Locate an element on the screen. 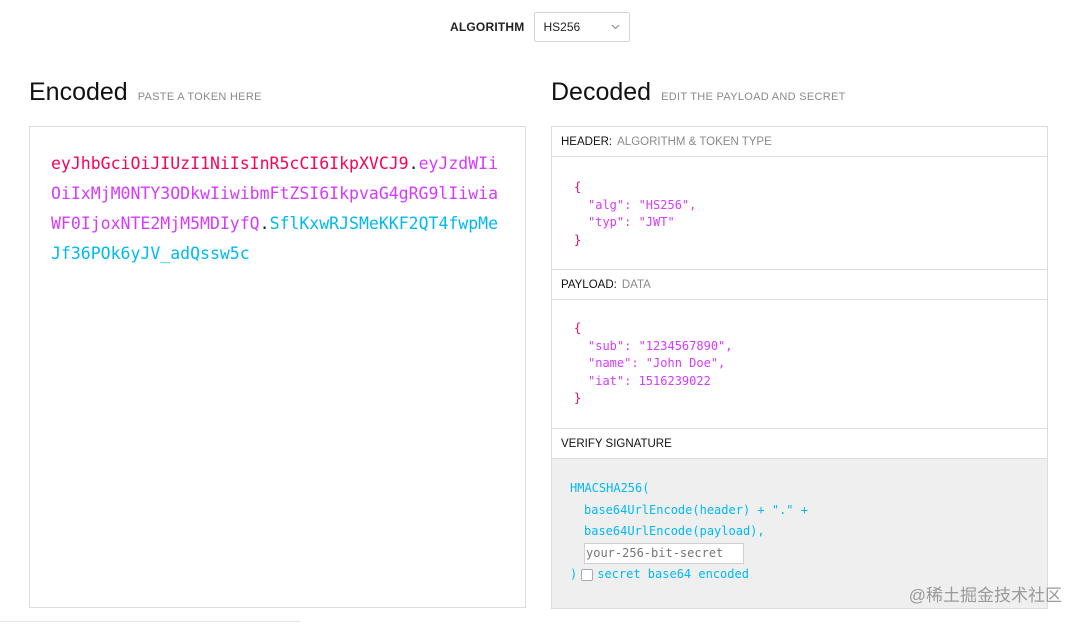  token-header-part: eyJhbGciOiJIUzI1NiIsInR5cCI6IkpXVCJ9 is located at coordinates (230, 163).